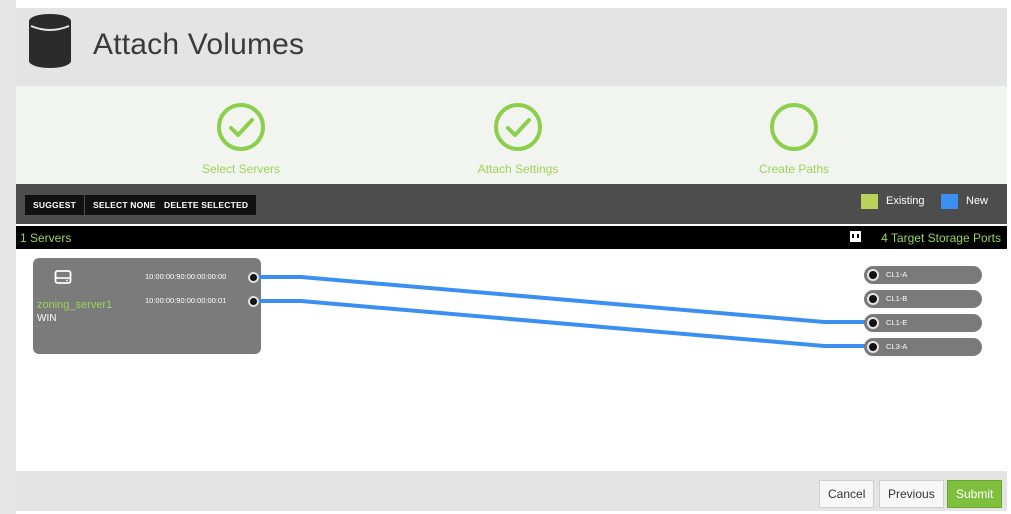 The height and width of the screenshot is (514, 1011). What do you see at coordinates (199, 44) in the screenshot?
I see `page-title: Attach Volumes` at bounding box center [199, 44].